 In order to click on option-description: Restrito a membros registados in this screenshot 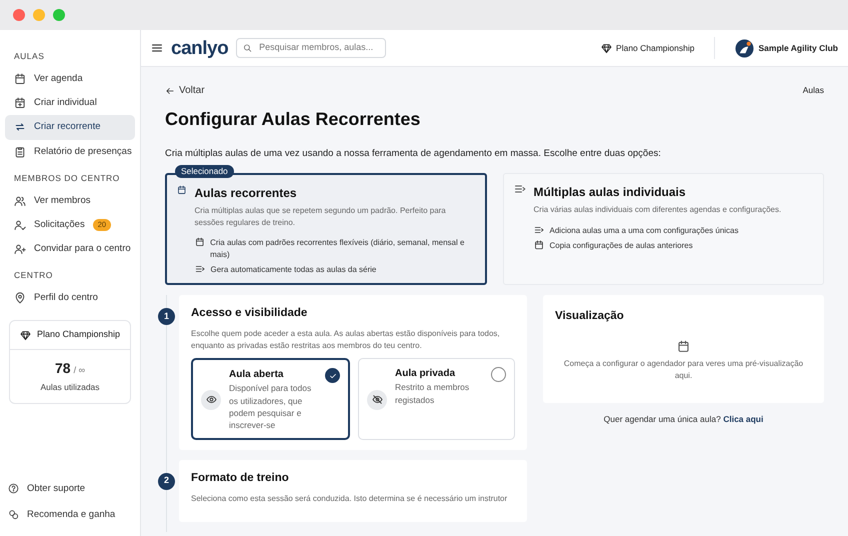, I will do `click(432, 393)`.